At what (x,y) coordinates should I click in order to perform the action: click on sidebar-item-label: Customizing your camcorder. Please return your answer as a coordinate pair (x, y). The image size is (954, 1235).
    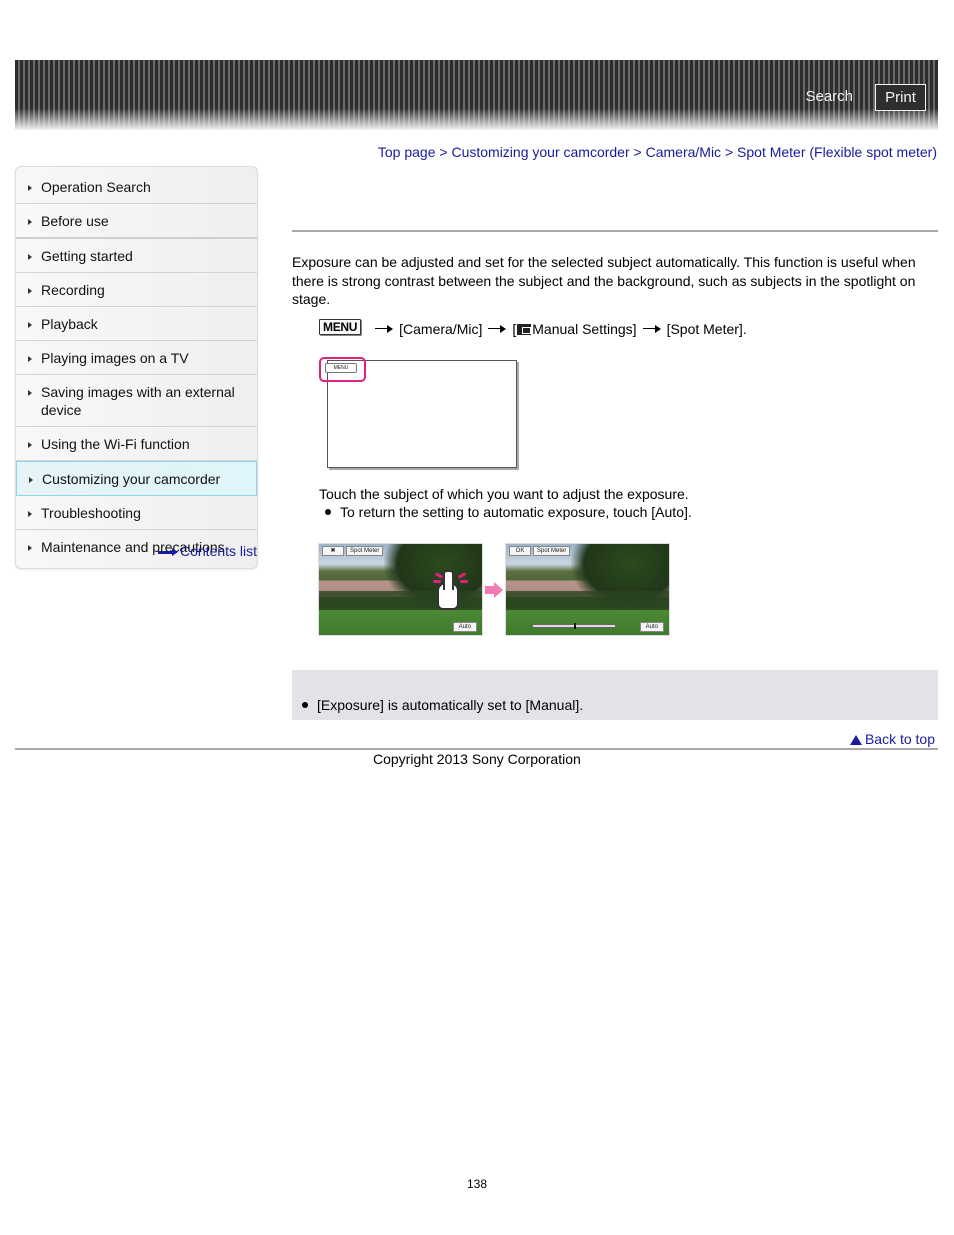
    Looking at the image, I should click on (131, 479).